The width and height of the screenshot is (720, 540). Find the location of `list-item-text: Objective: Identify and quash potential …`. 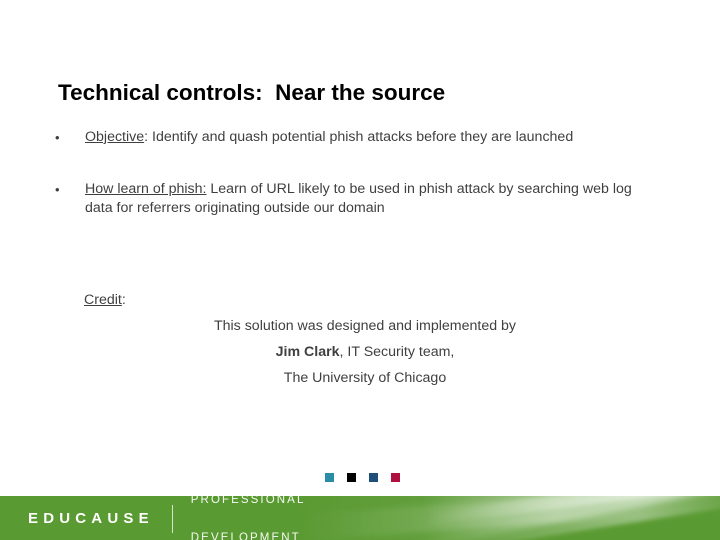

list-item-text: Objective: Identify and quash potential … is located at coordinates (372, 138).